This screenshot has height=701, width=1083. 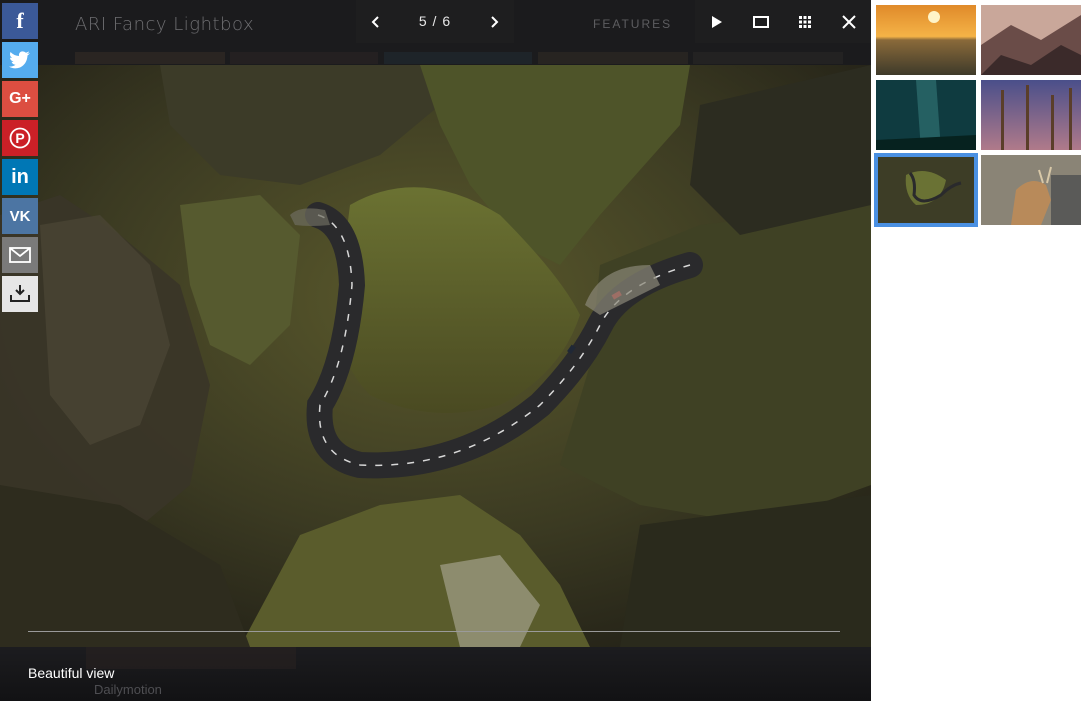 I want to click on chevron-left-icon, so click(x=375, y=21).